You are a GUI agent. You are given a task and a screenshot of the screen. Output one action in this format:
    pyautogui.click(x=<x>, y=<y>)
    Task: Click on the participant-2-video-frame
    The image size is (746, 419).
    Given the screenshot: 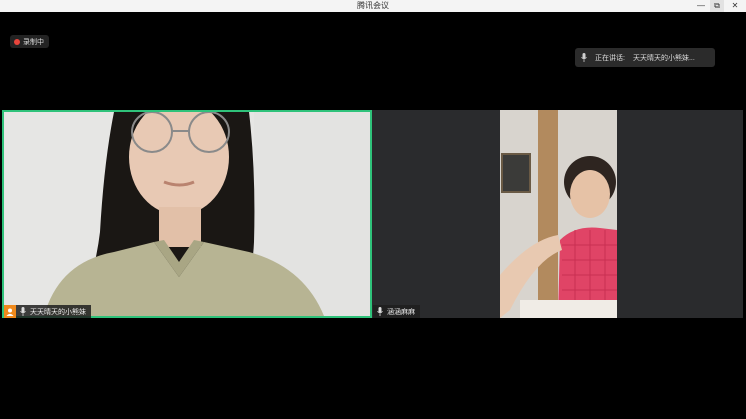 What is the action you would take?
    pyautogui.click(x=558, y=214)
    